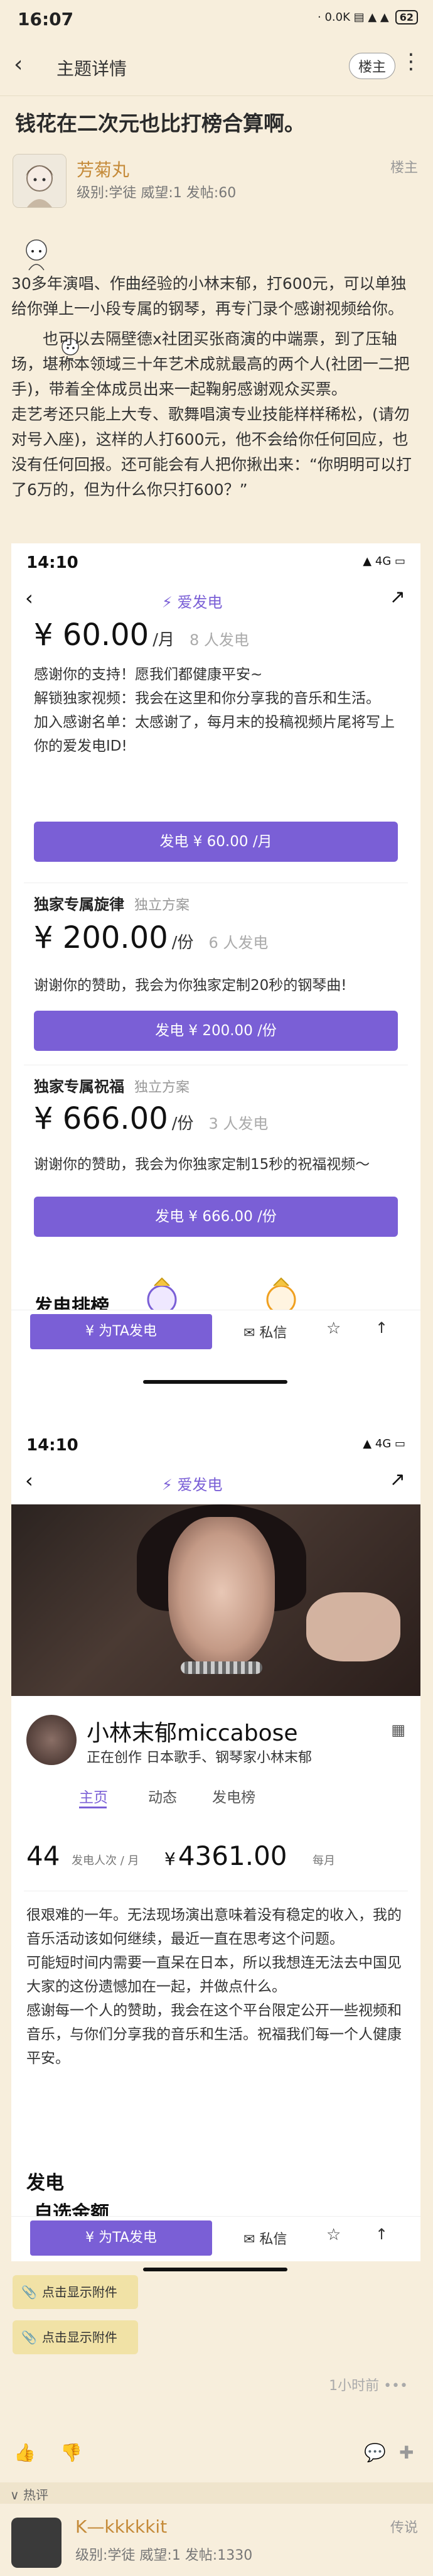 This screenshot has height=2576, width=433. I want to click on tier-amount: ¥ 666.00, so click(101, 1118).